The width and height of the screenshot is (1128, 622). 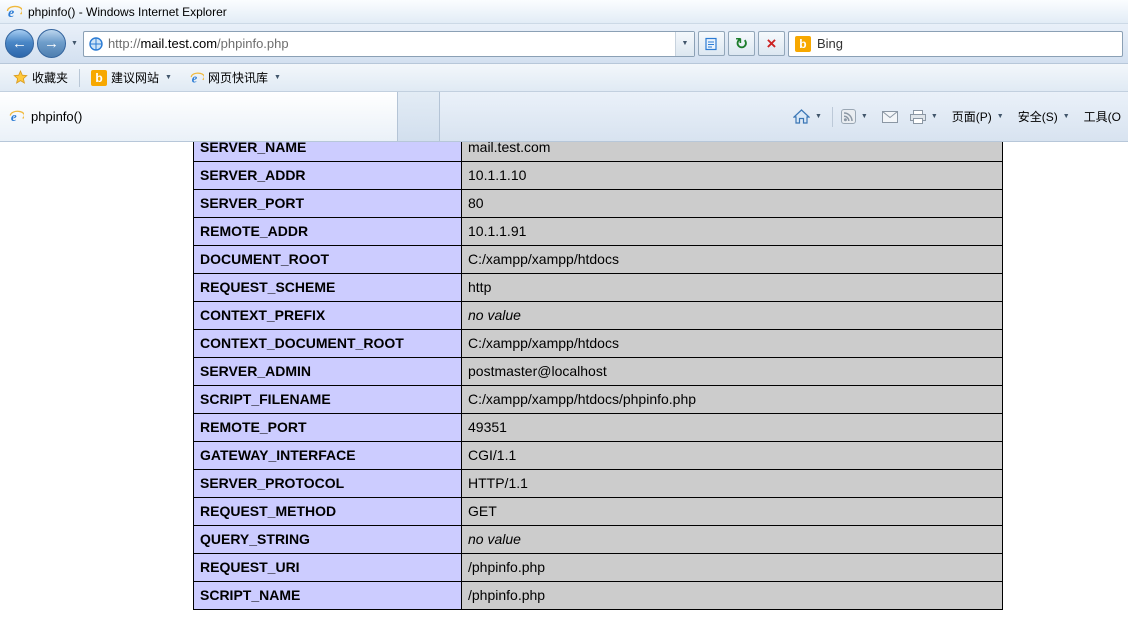 What do you see at coordinates (327, 343) in the screenshot?
I see `row-name: CONTEXT_DOCUMENT_ROOT` at bounding box center [327, 343].